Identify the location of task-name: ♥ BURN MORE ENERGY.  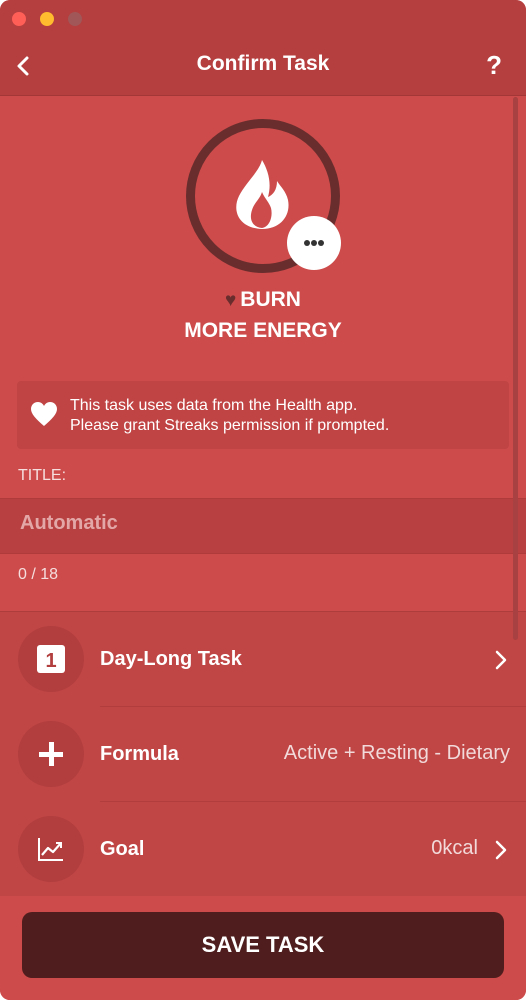
(263, 315).